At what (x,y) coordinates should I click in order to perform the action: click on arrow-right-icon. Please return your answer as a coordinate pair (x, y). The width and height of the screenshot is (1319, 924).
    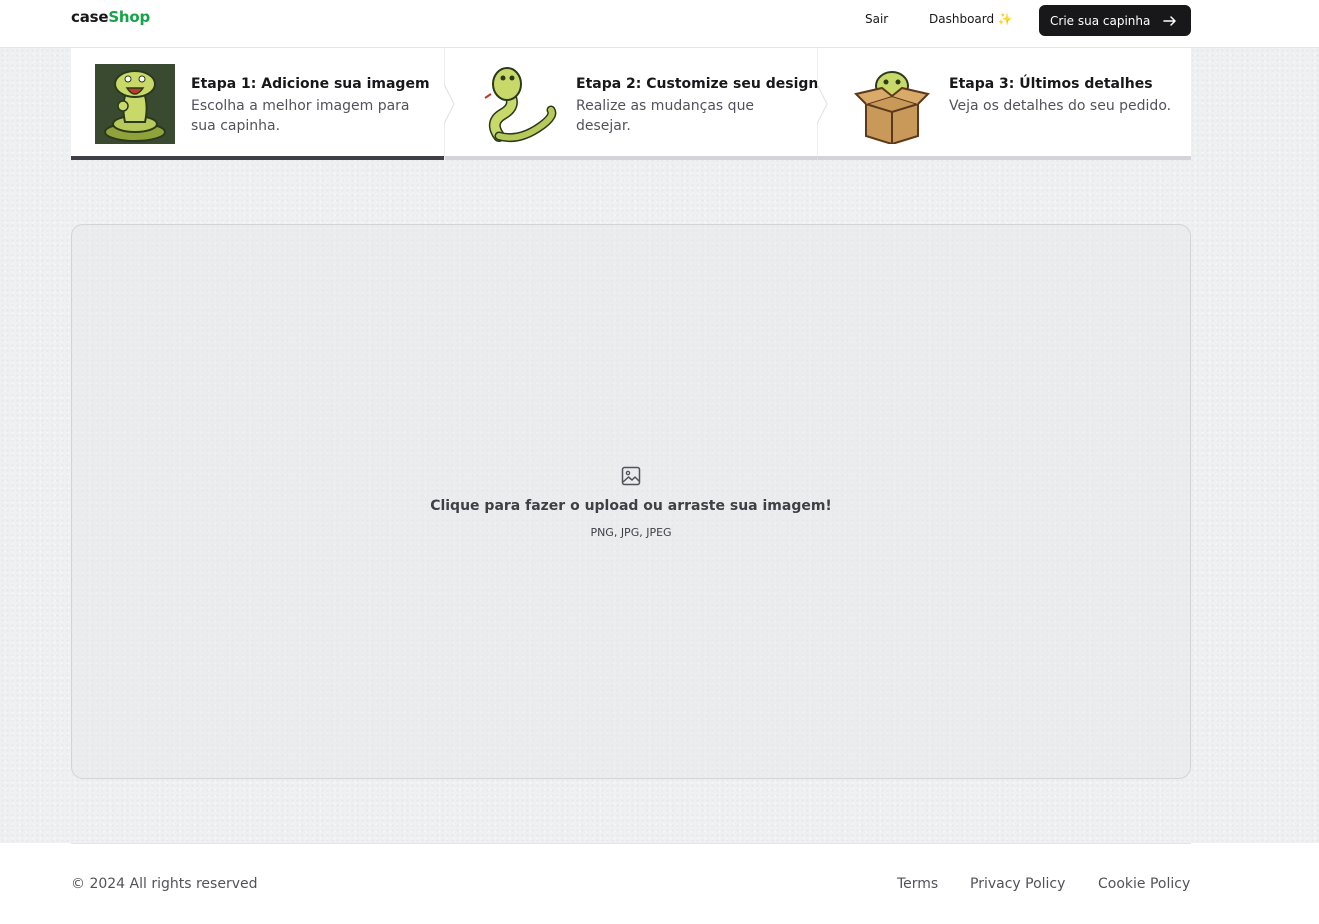
    Looking at the image, I should click on (1169, 21).